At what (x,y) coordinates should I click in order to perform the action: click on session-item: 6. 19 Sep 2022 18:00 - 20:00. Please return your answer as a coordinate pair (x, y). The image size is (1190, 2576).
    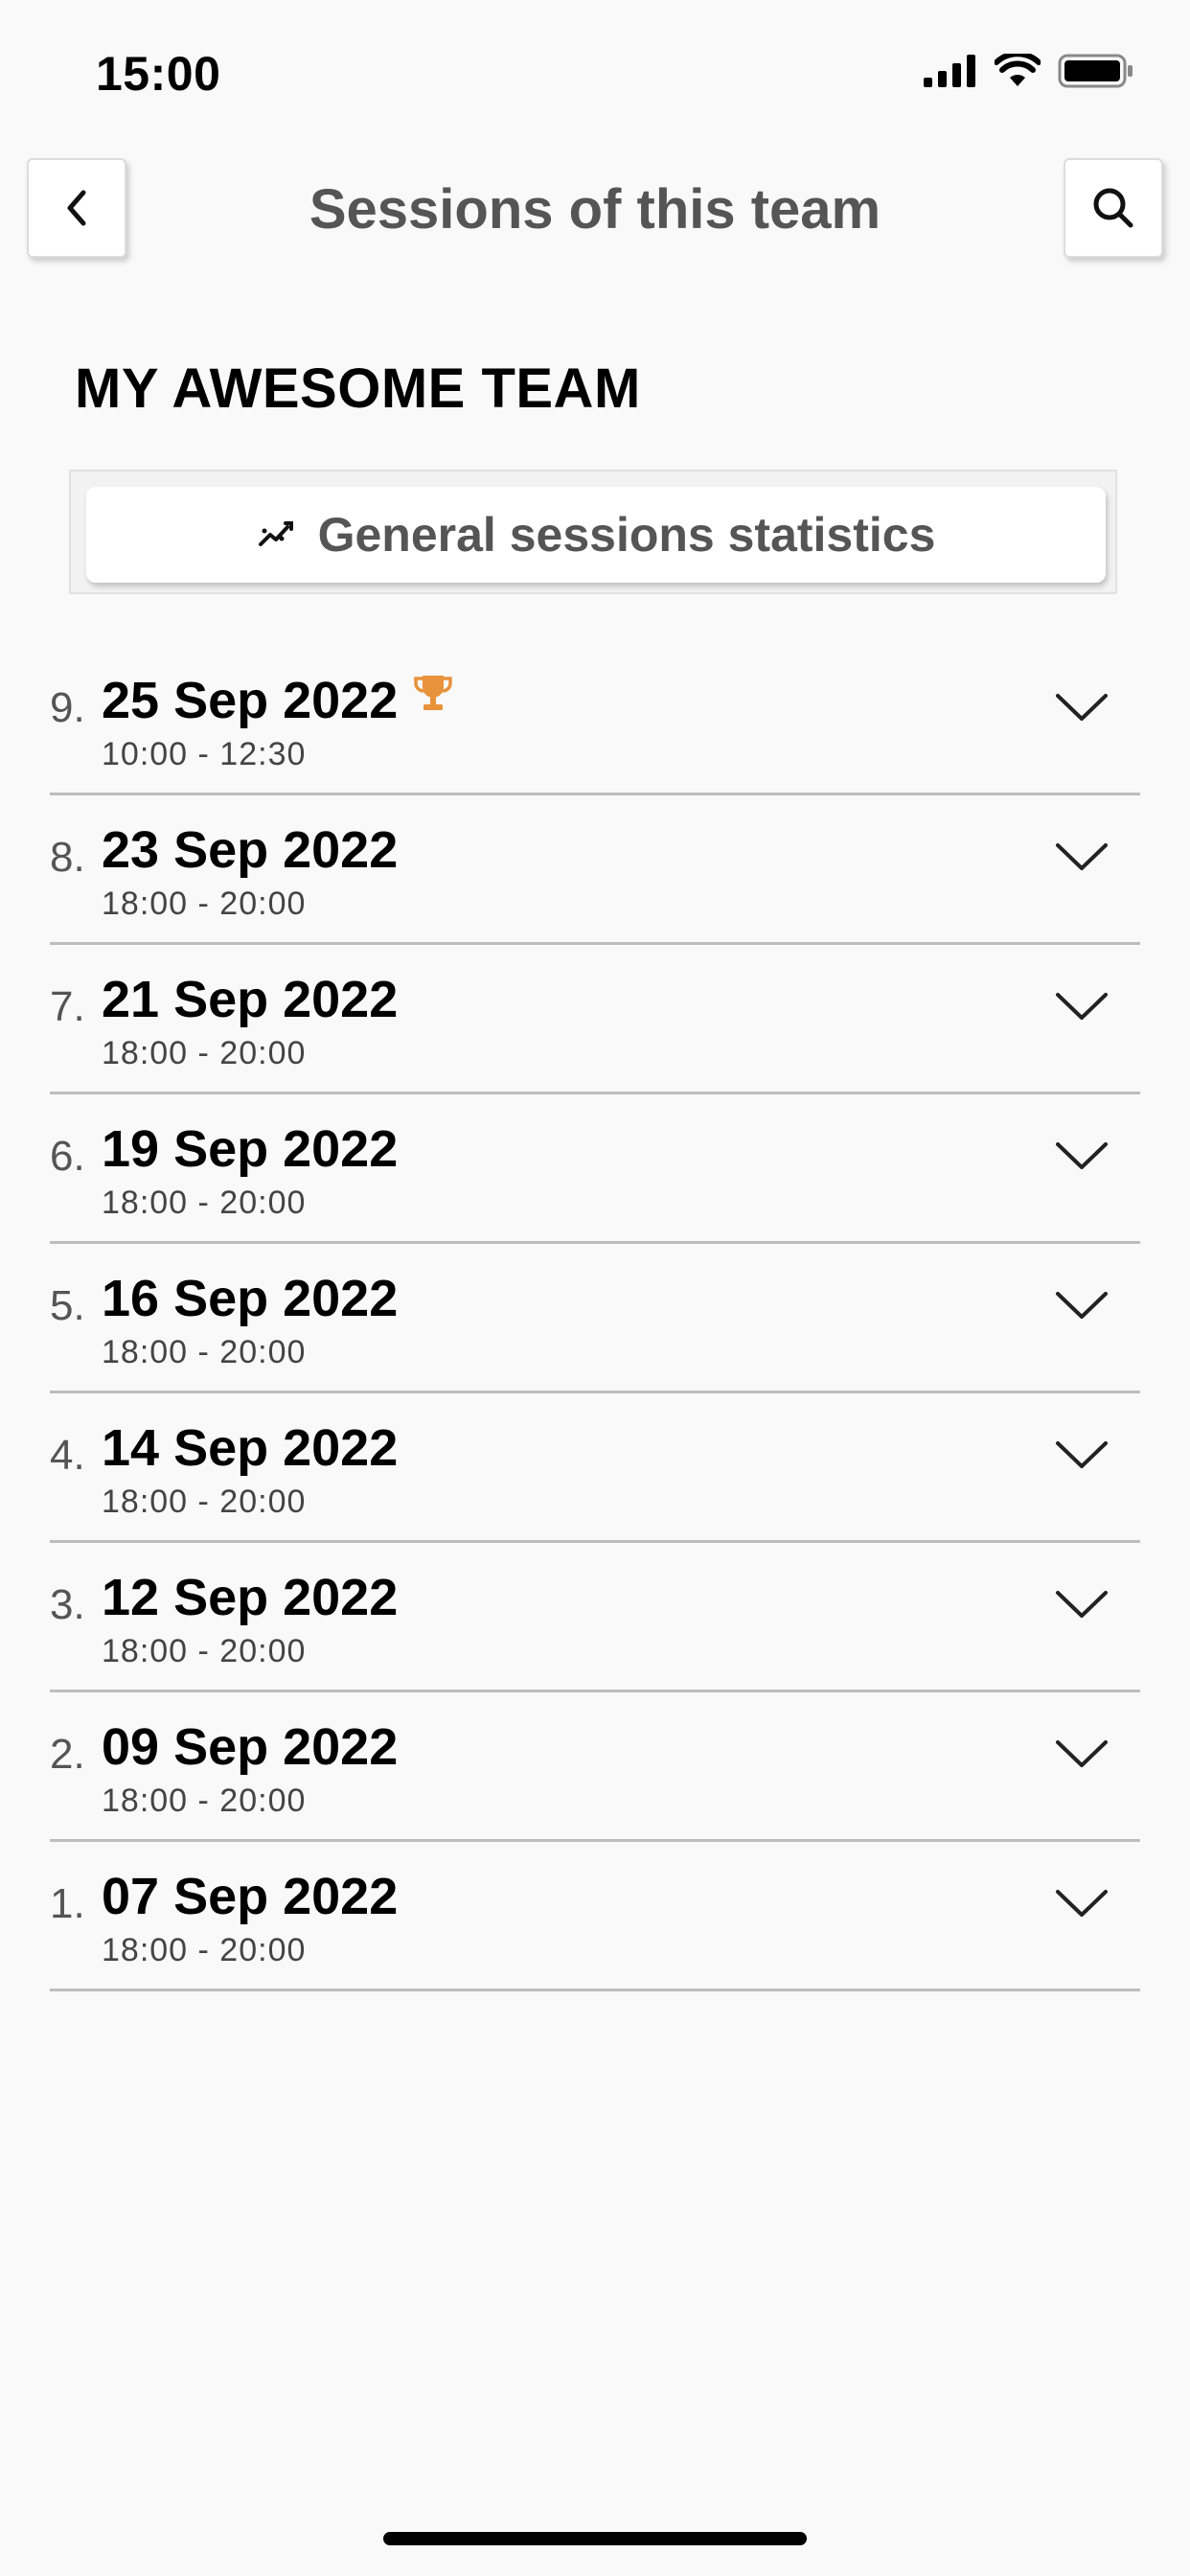
    Looking at the image, I should click on (595, 1170).